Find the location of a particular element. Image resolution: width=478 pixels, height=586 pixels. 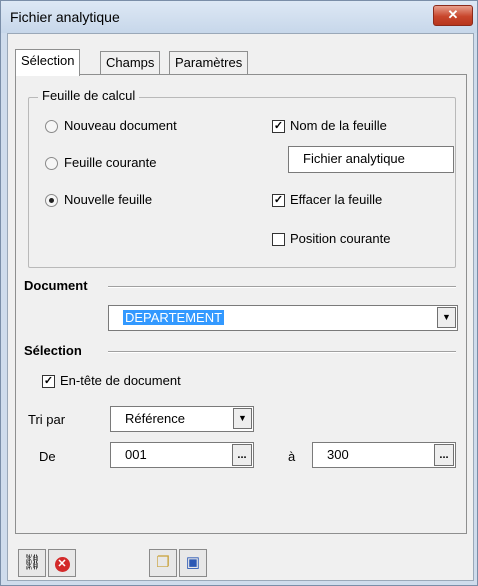

sheet-name-input: Fichier analytique is located at coordinates (371, 159).